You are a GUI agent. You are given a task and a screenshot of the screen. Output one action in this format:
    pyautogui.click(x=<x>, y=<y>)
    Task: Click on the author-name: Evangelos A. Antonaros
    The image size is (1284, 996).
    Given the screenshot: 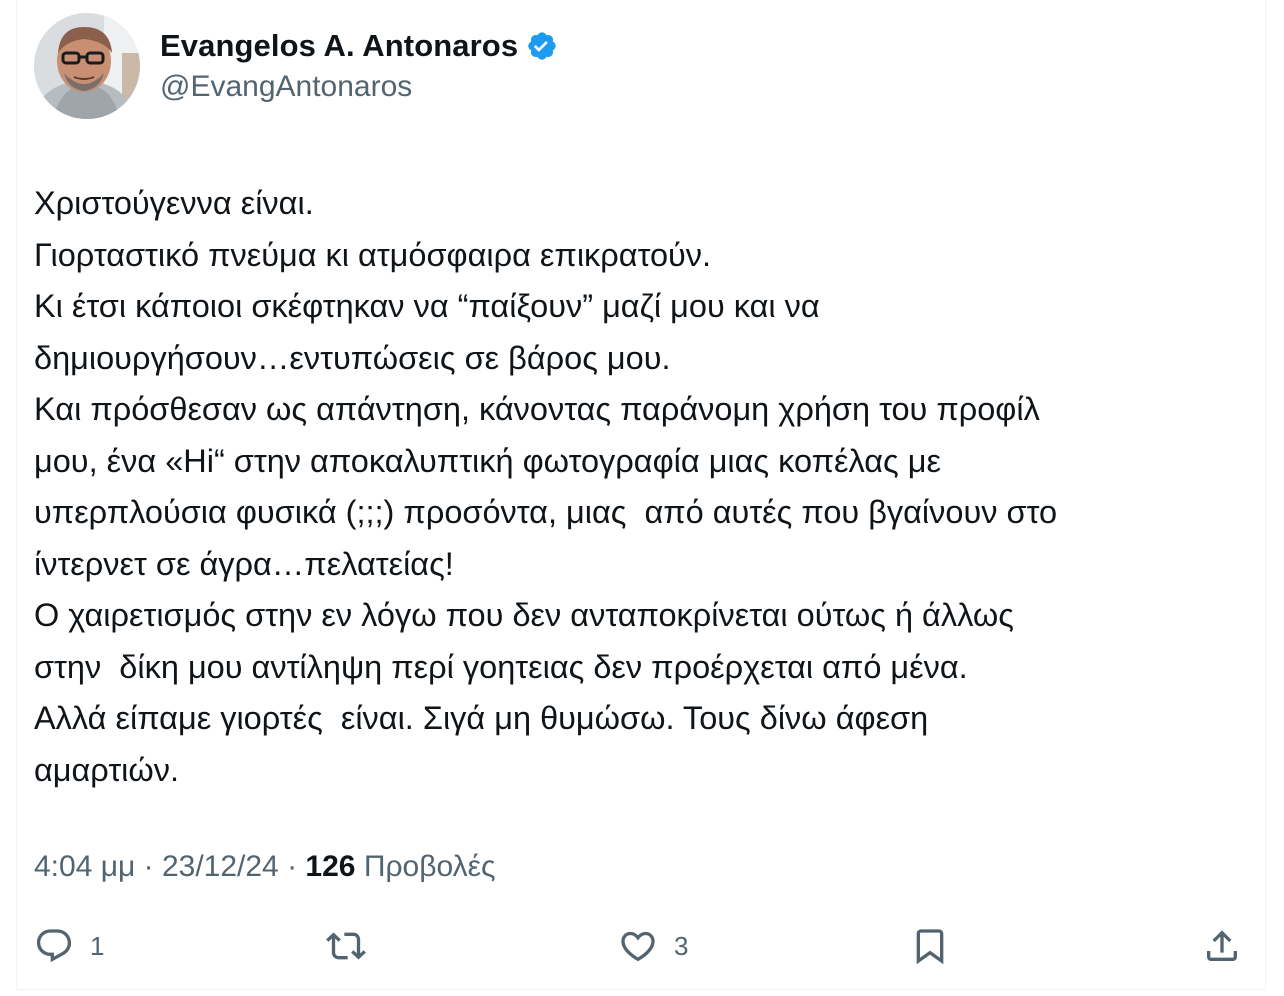 What is the action you would take?
    pyautogui.click(x=339, y=46)
    